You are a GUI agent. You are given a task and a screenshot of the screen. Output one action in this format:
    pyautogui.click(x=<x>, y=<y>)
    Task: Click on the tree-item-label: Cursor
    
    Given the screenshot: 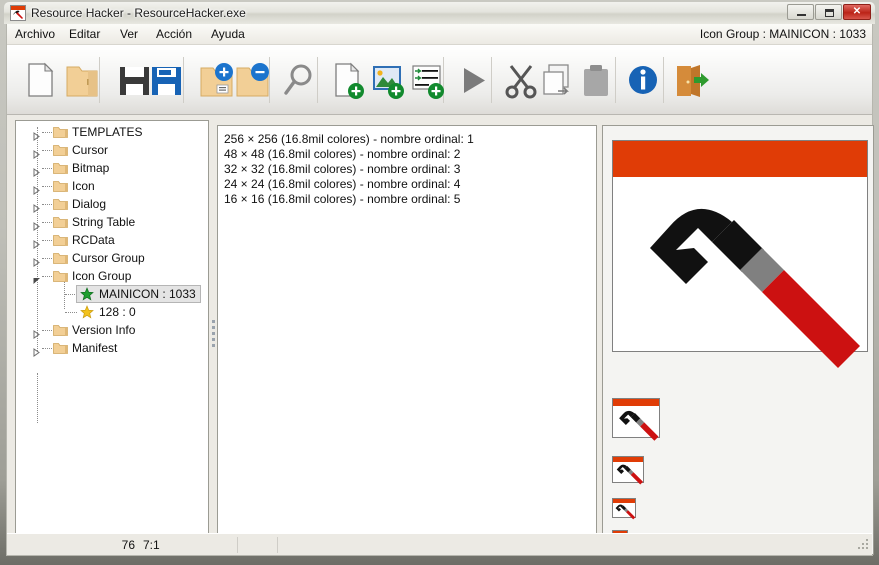 What is the action you would take?
    pyautogui.click(x=90, y=150)
    